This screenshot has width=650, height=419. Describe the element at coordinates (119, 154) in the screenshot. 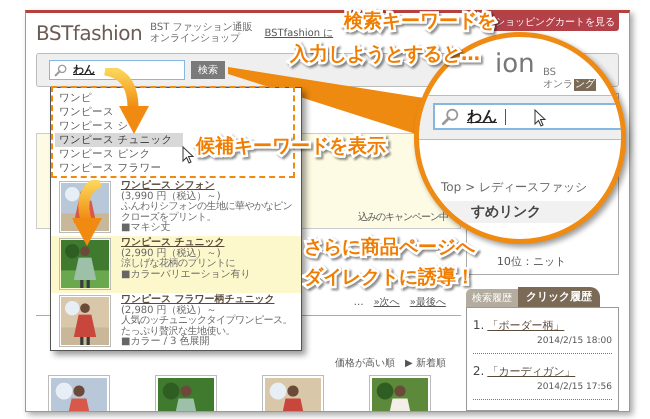

I see `suggestion-item: ワンピース ピンク` at that location.